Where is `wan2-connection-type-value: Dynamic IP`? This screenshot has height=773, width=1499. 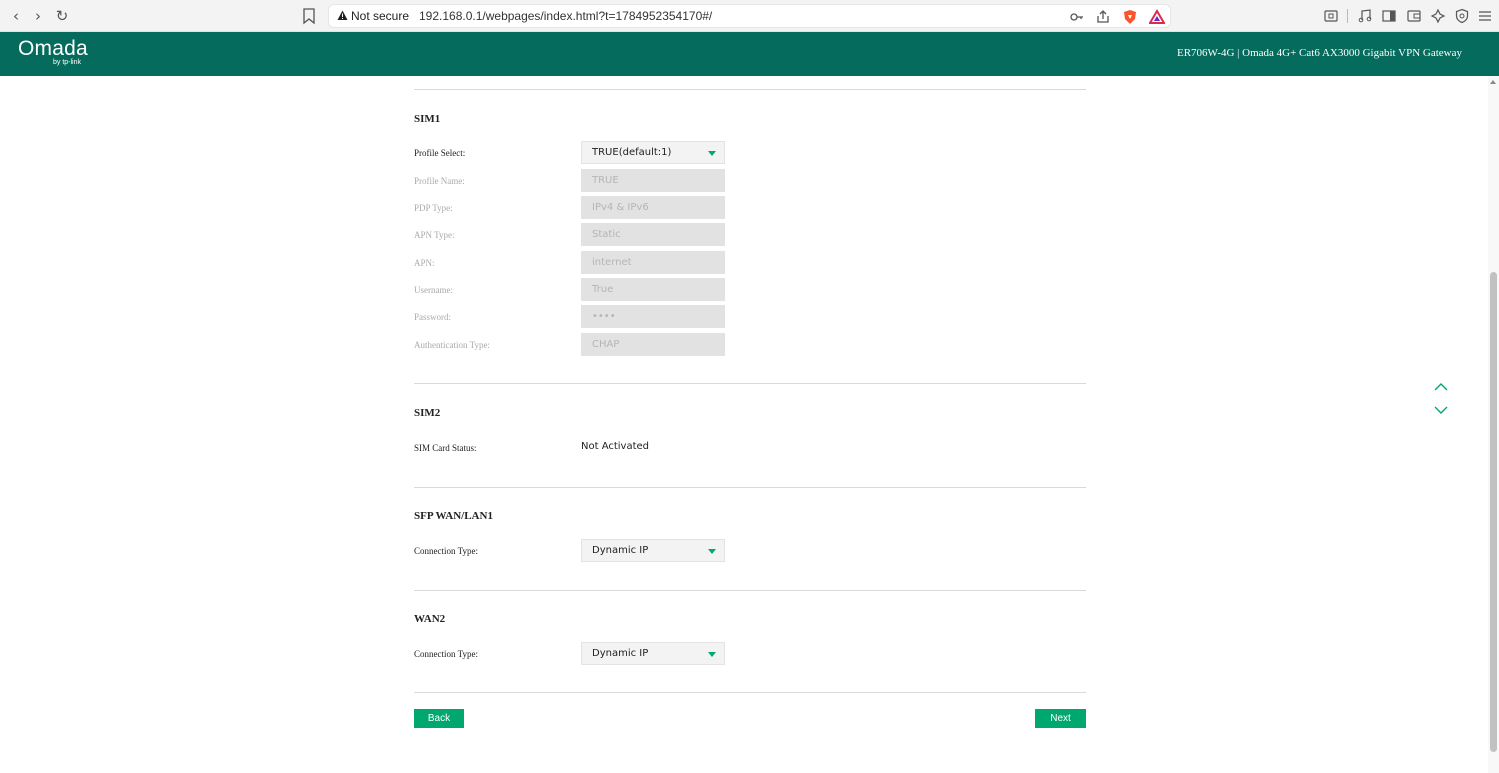
wan2-connection-type-value: Dynamic IP is located at coordinates (620, 653).